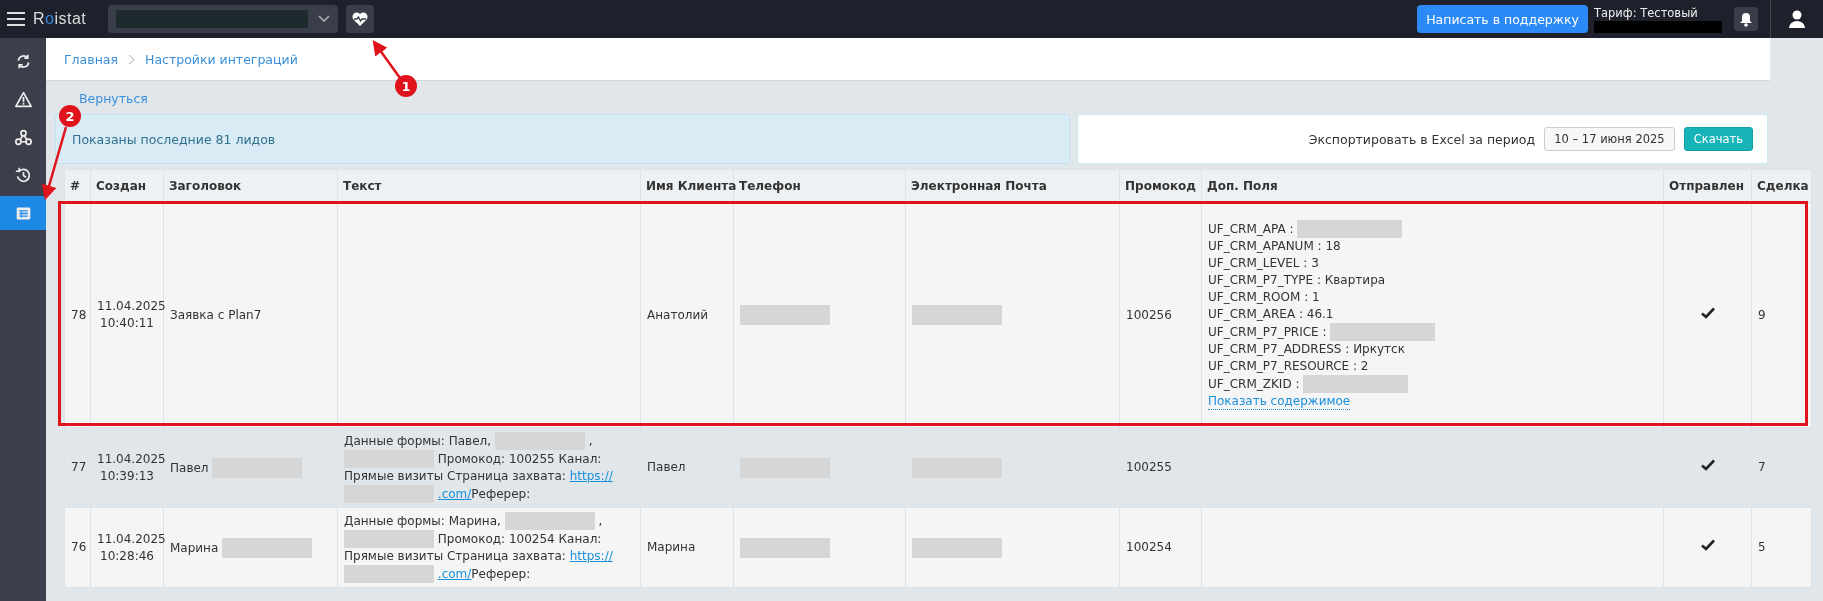 The image size is (1823, 601). Describe the element at coordinates (1646, 12) in the screenshot. I see `tariff-label: Тариф: Тестовый` at that location.